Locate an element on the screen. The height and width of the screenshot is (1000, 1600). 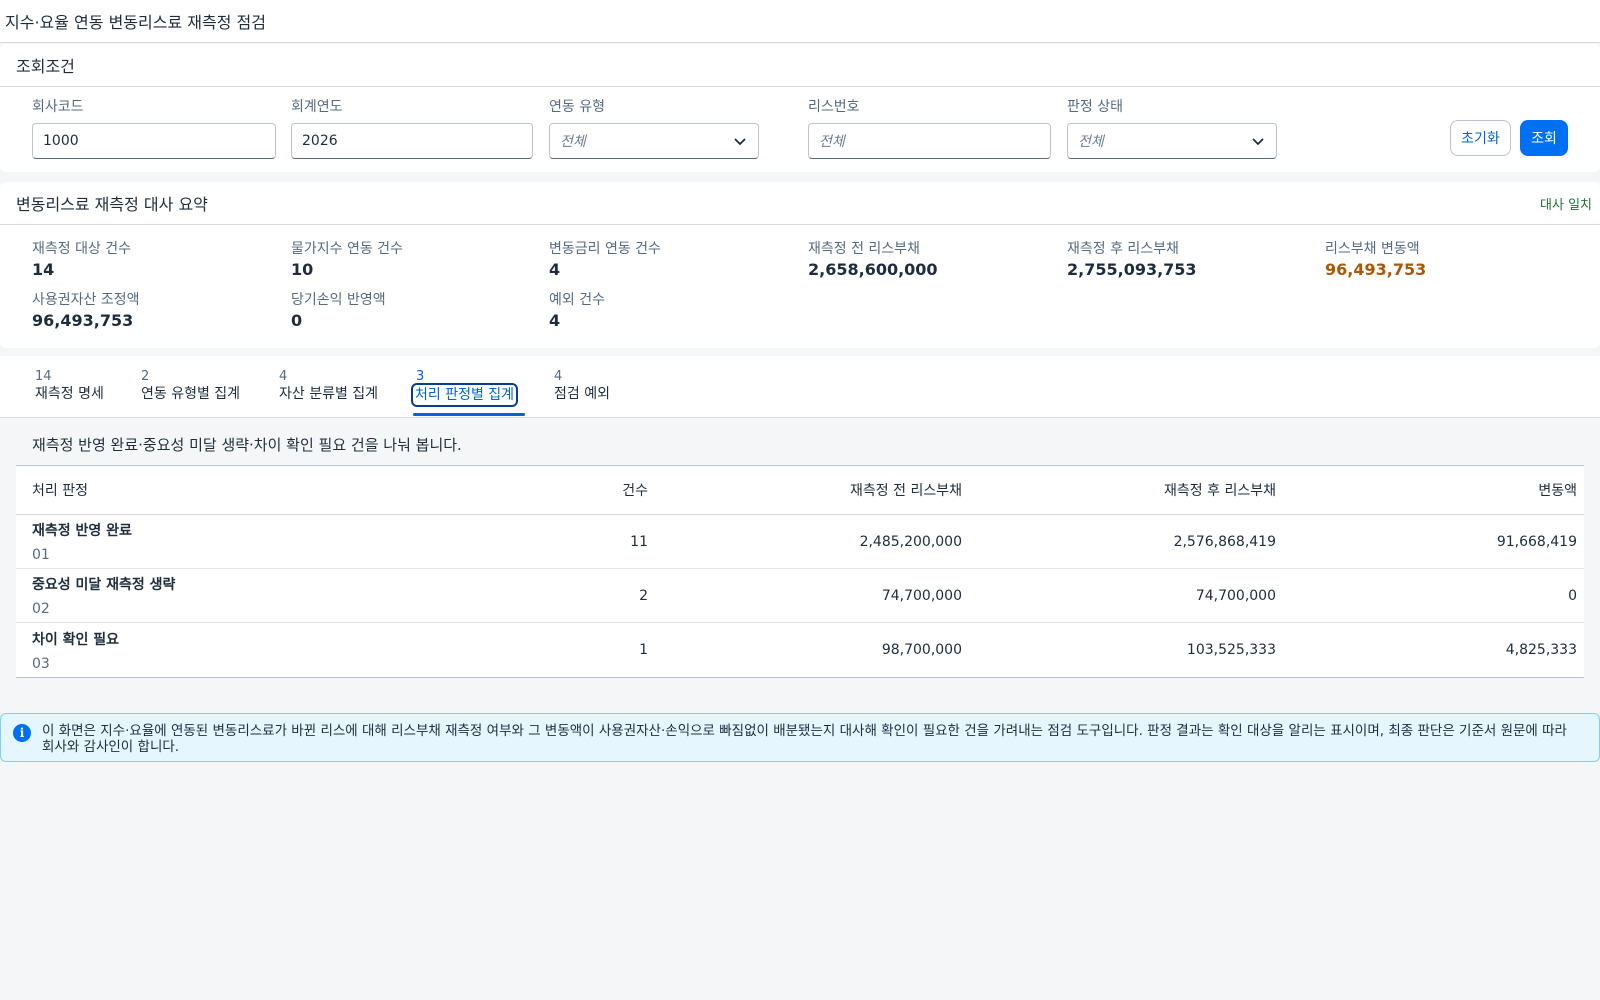
company-code-input: 1000 is located at coordinates (154, 141).